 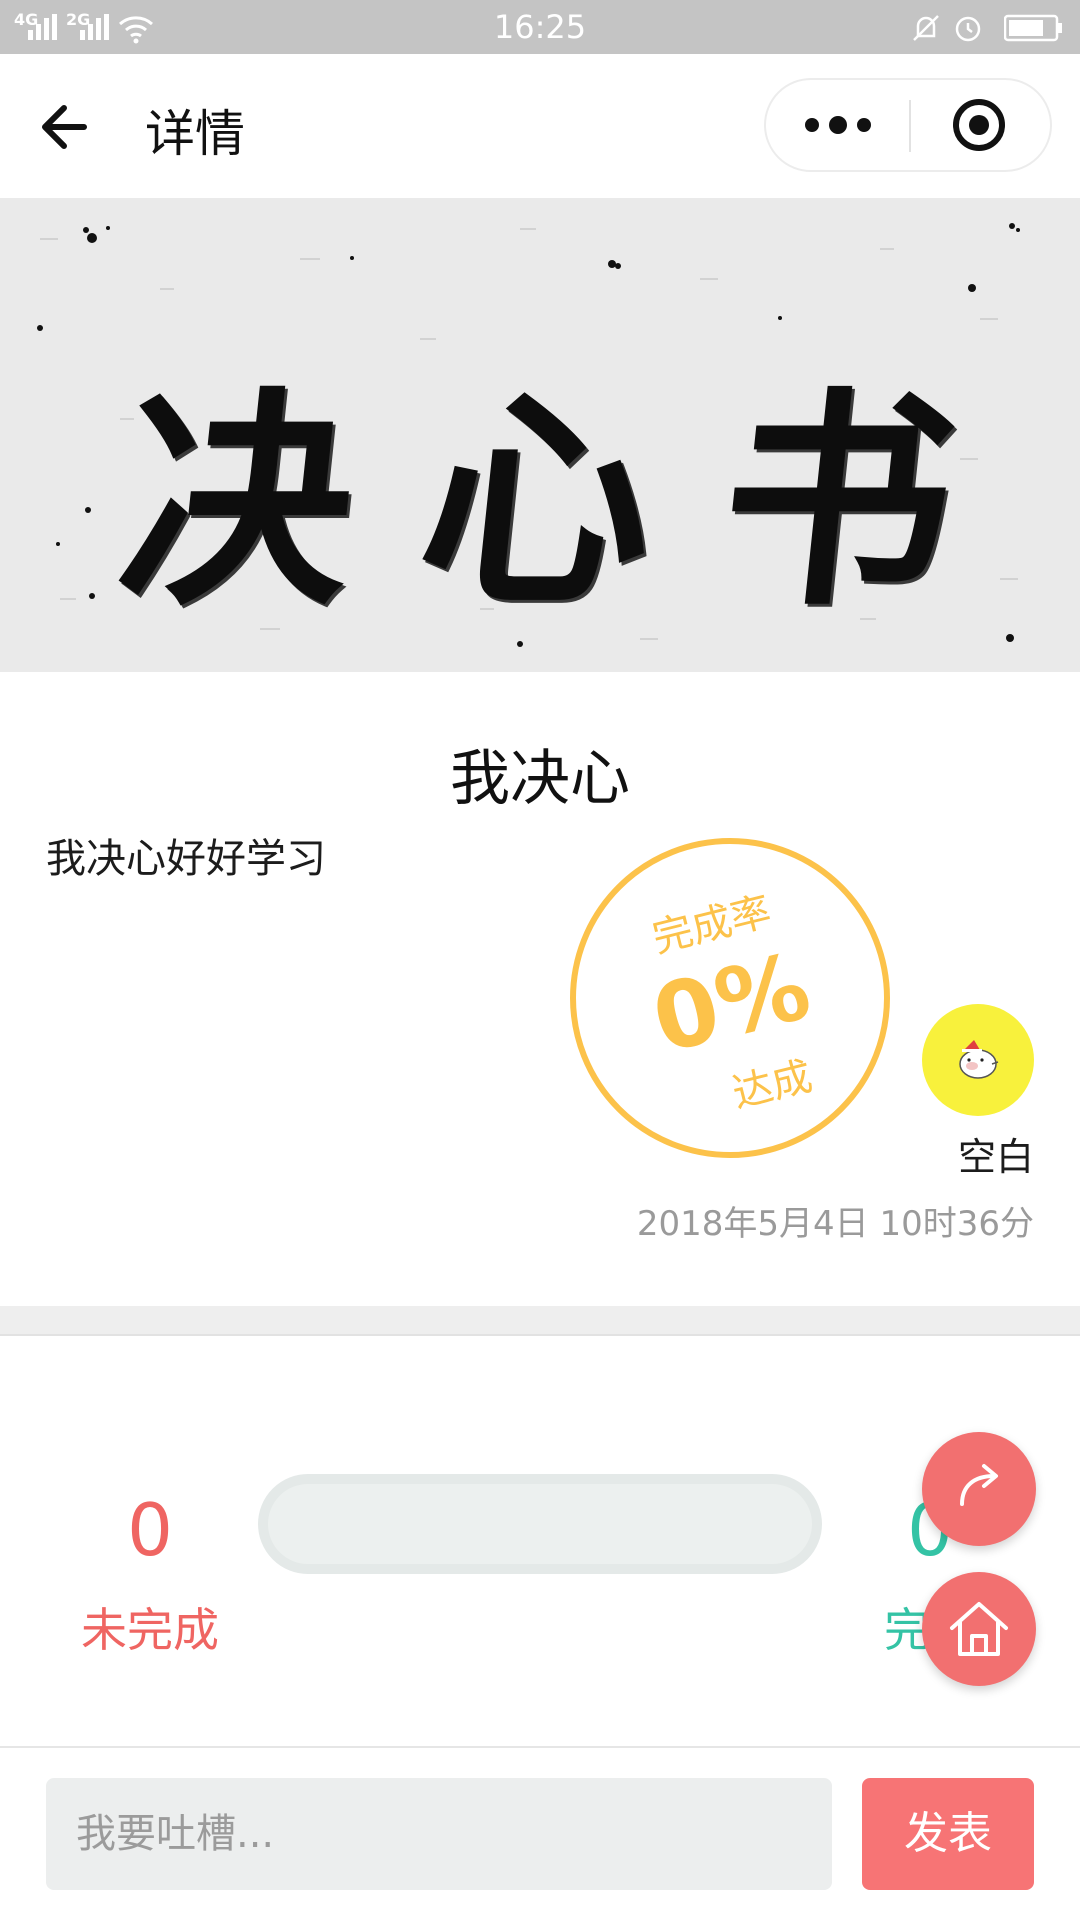 I want to click on post-timestamp: 2018年5月4日 10时36分, so click(x=835, y=1224).